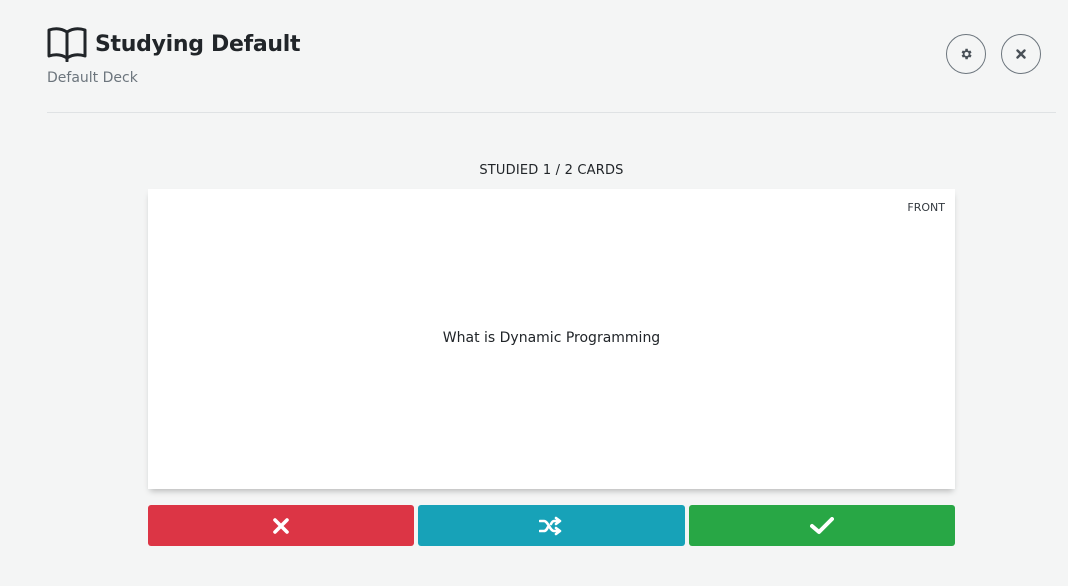 Image resolution: width=1068 pixels, height=586 pixels. I want to click on study-actions, so click(551, 525).